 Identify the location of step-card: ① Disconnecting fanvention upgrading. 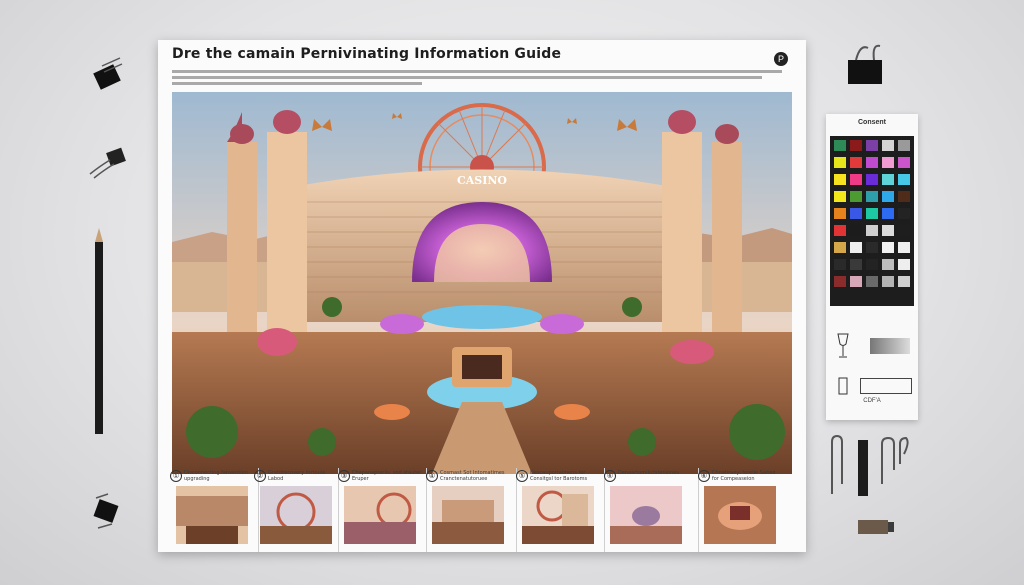
(213, 510).